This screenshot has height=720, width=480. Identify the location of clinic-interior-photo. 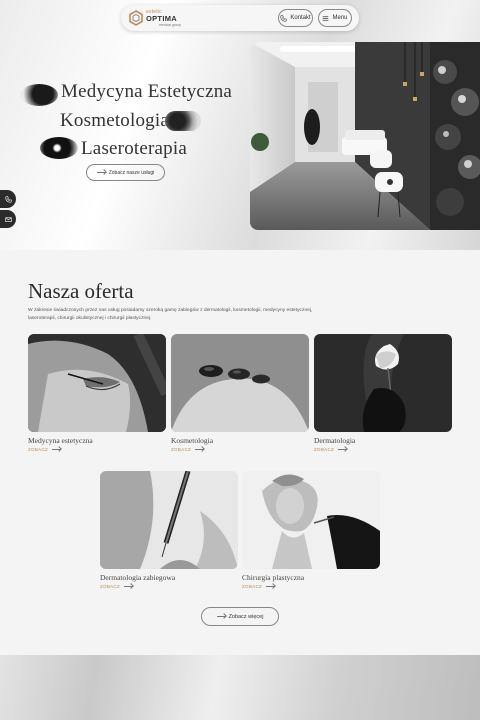
(365, 136).